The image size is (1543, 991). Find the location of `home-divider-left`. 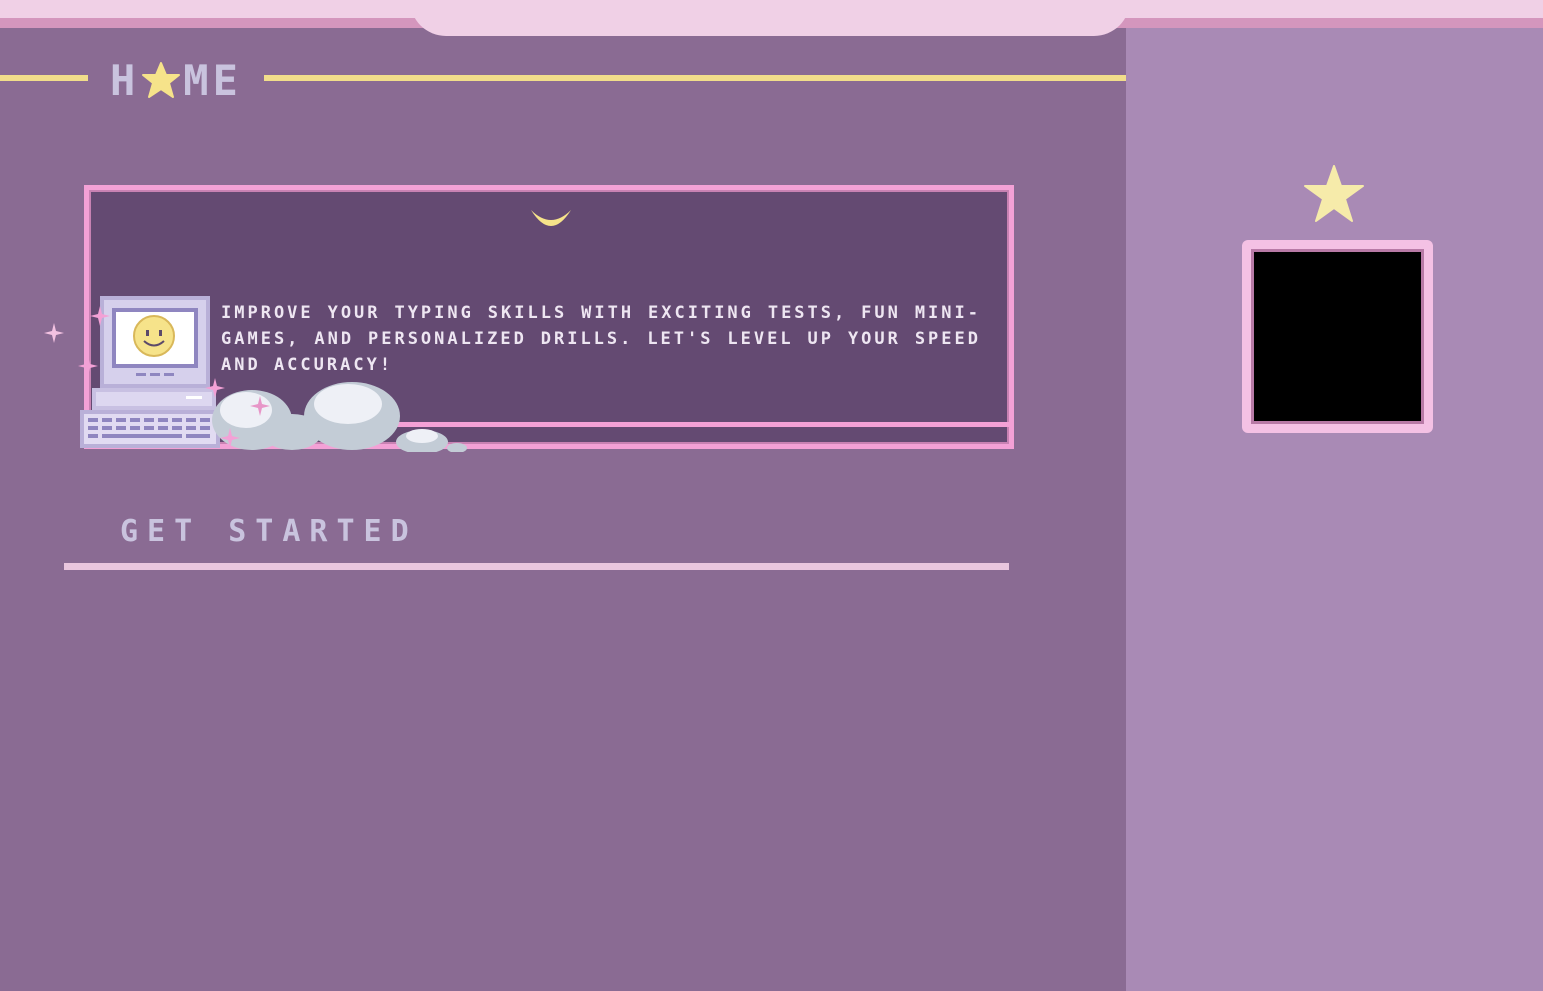

home-divider-left is located at coordinates (44, 78).